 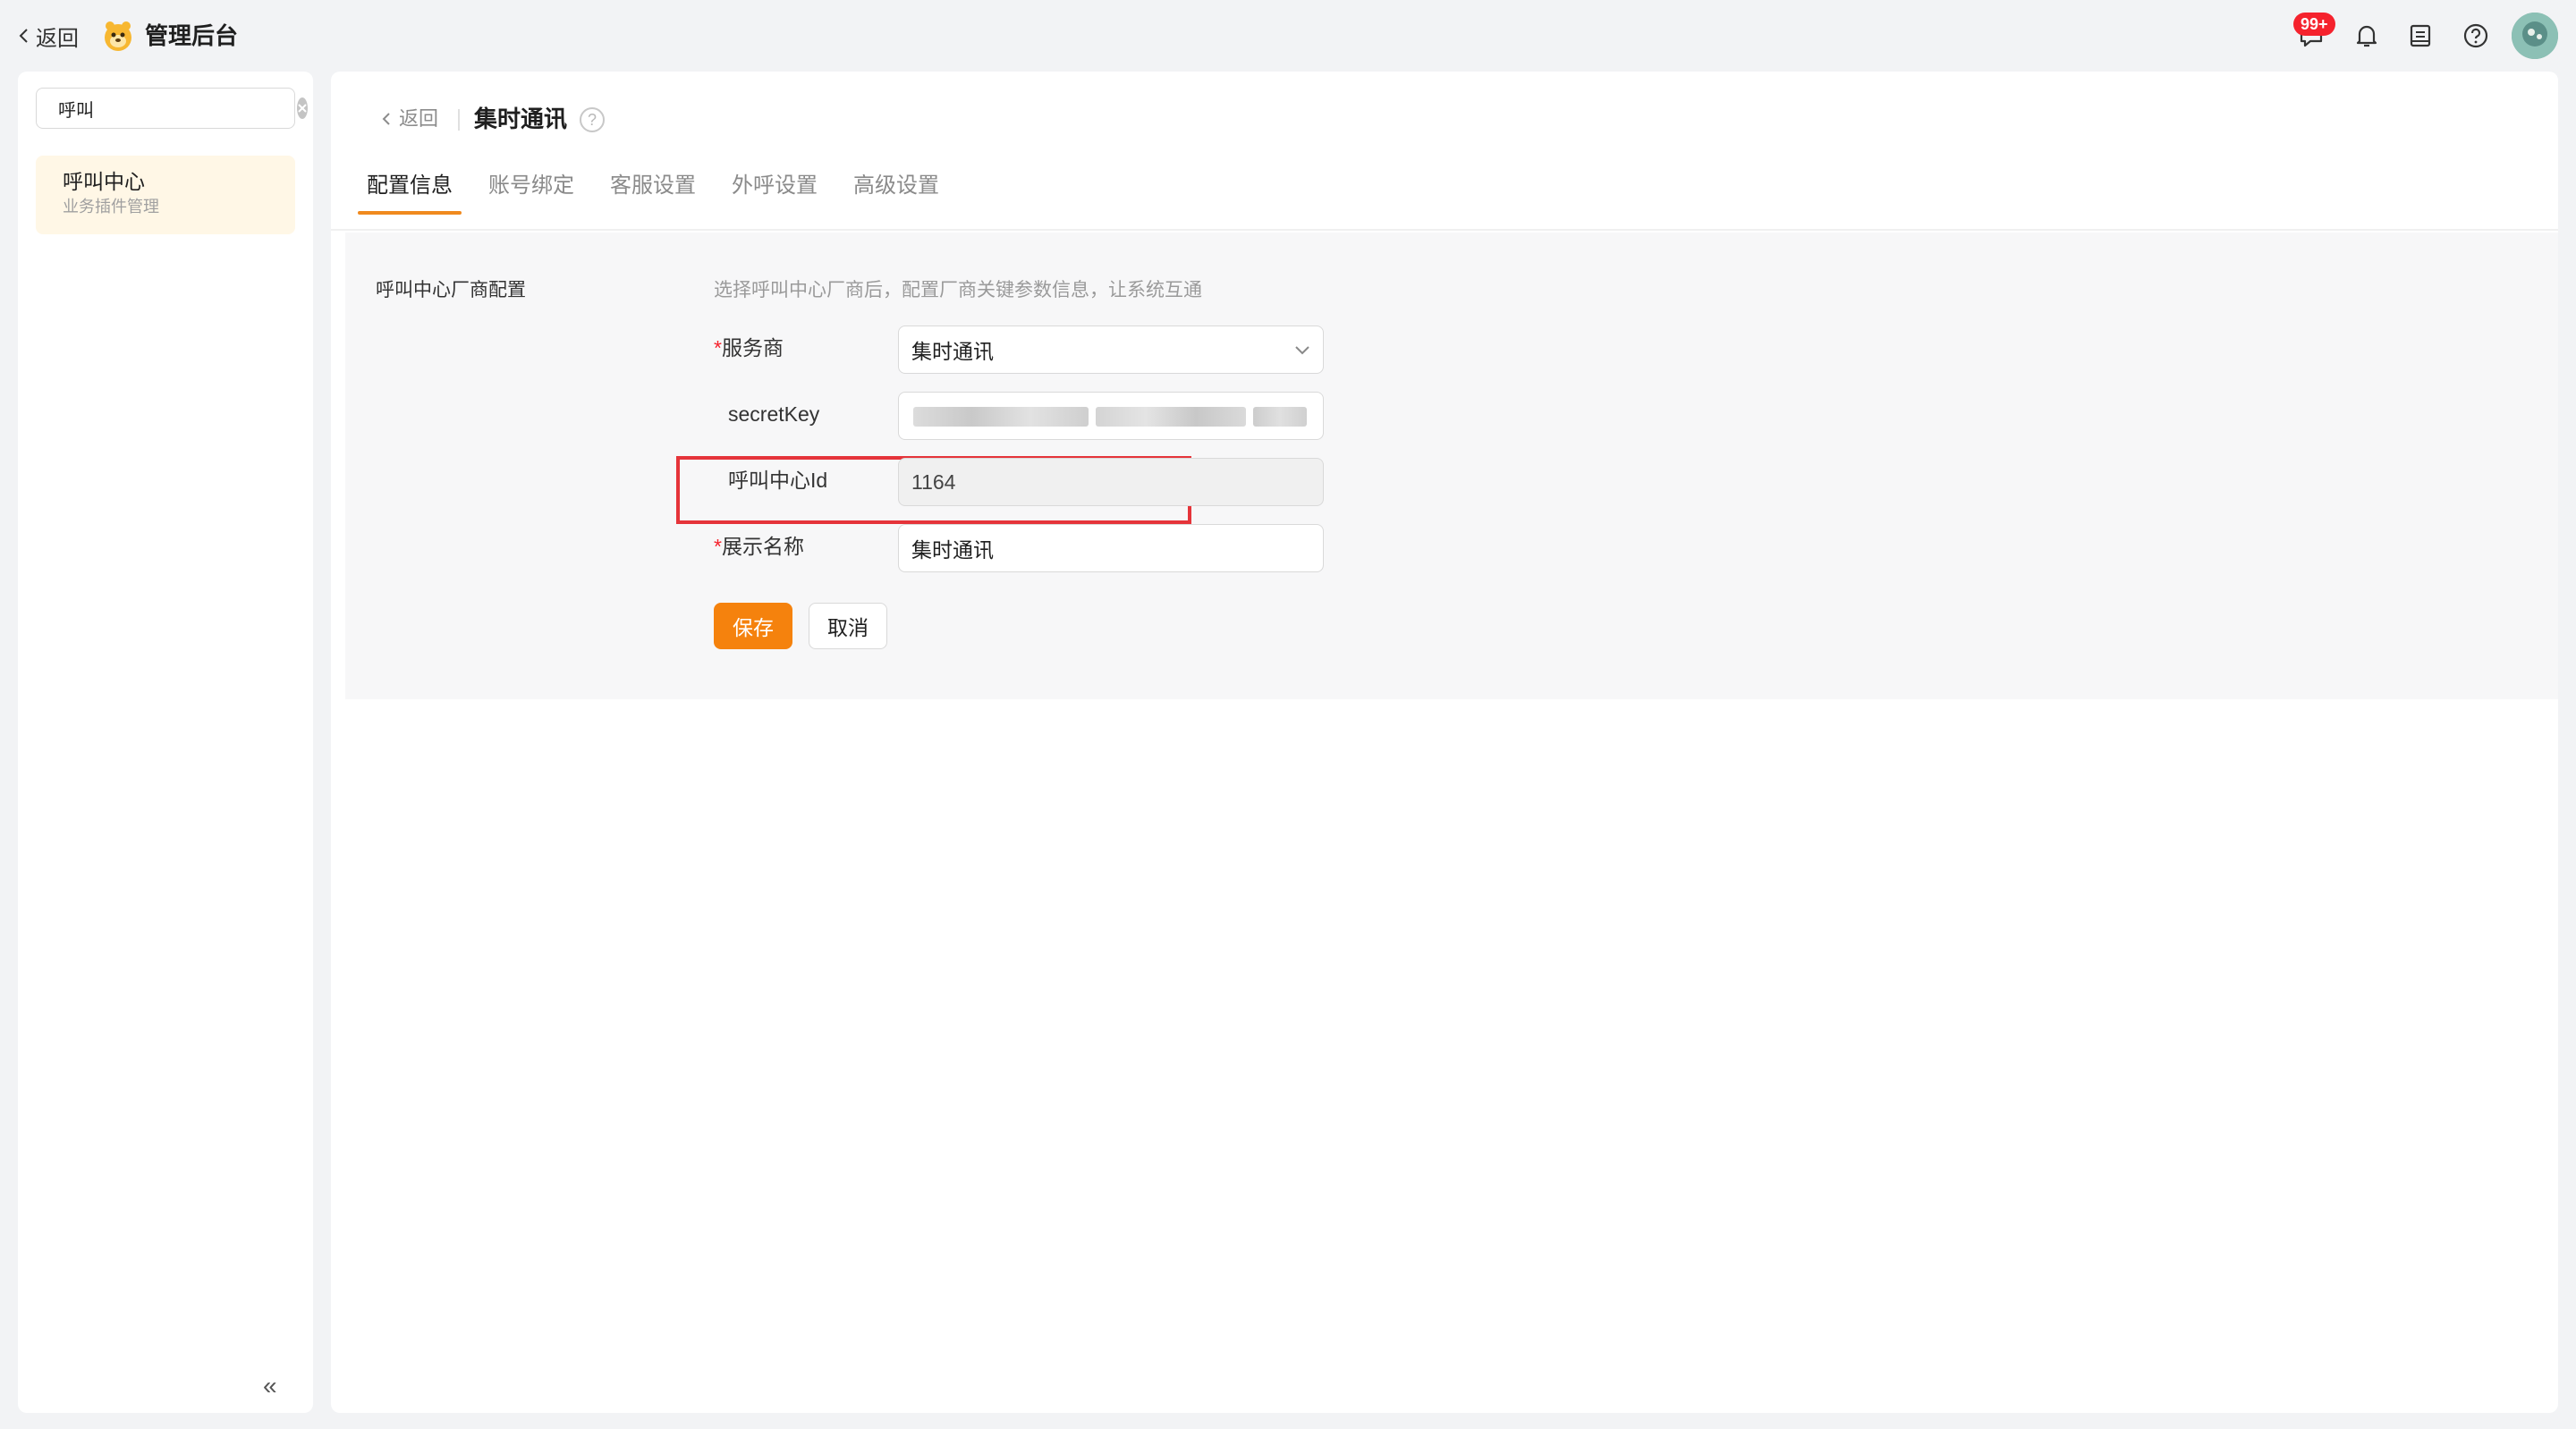 I want to click on document-icon, so click(x=2420, y=35).